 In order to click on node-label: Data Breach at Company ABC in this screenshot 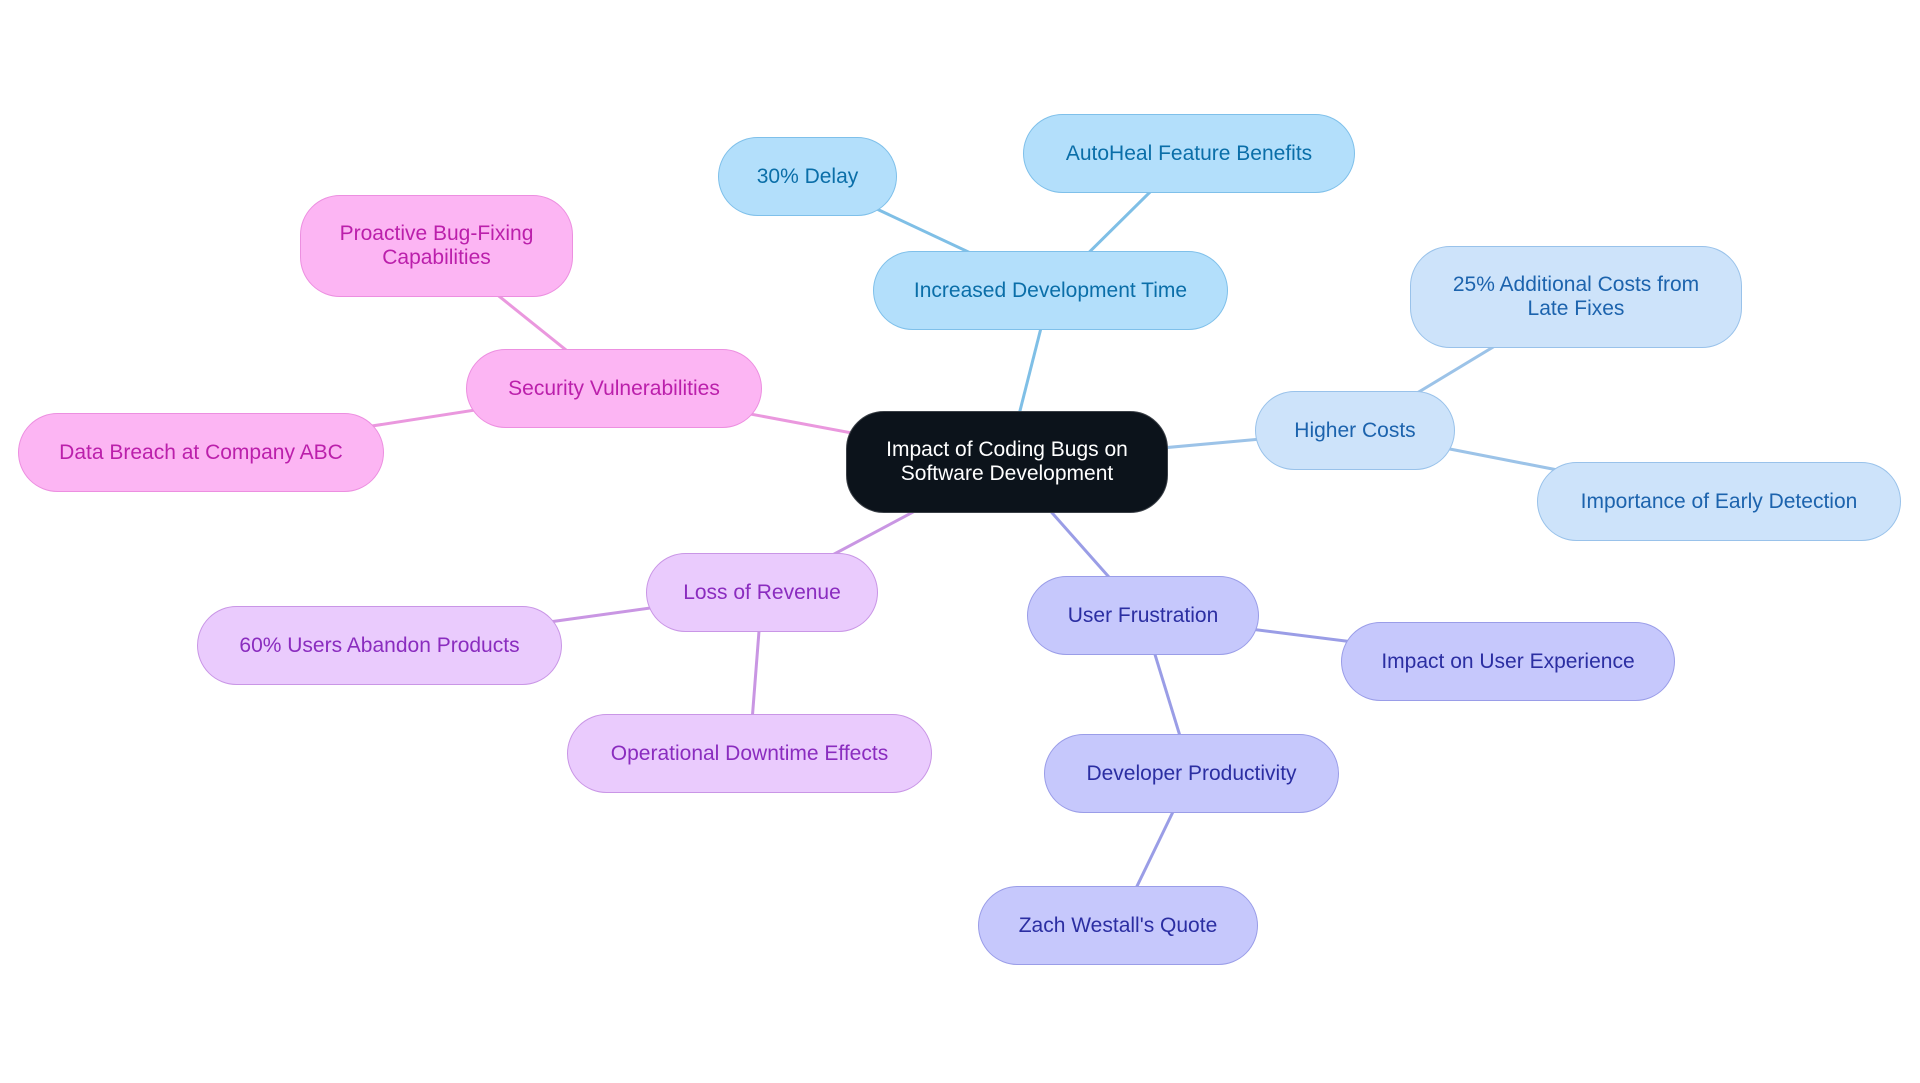, I will do `click(201, 452)`.